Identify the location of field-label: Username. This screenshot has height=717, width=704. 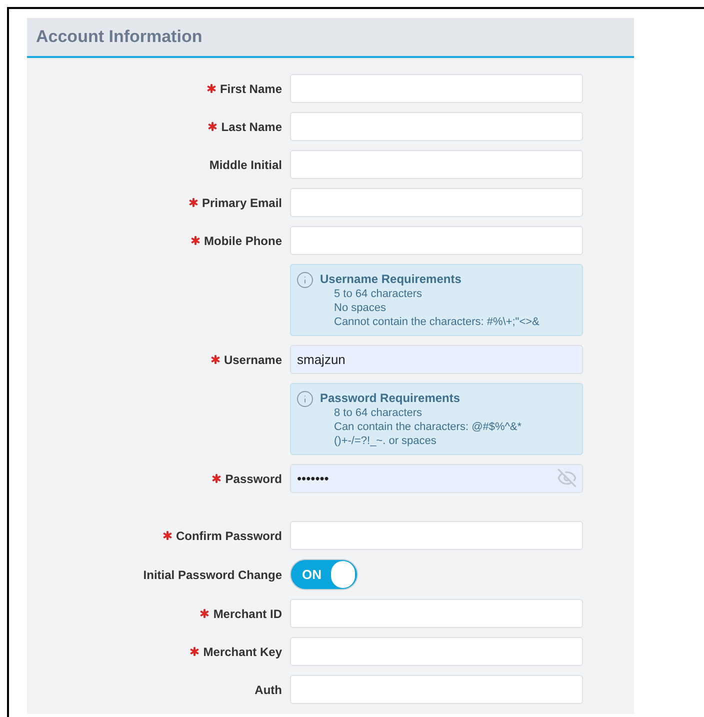
(253, 360).